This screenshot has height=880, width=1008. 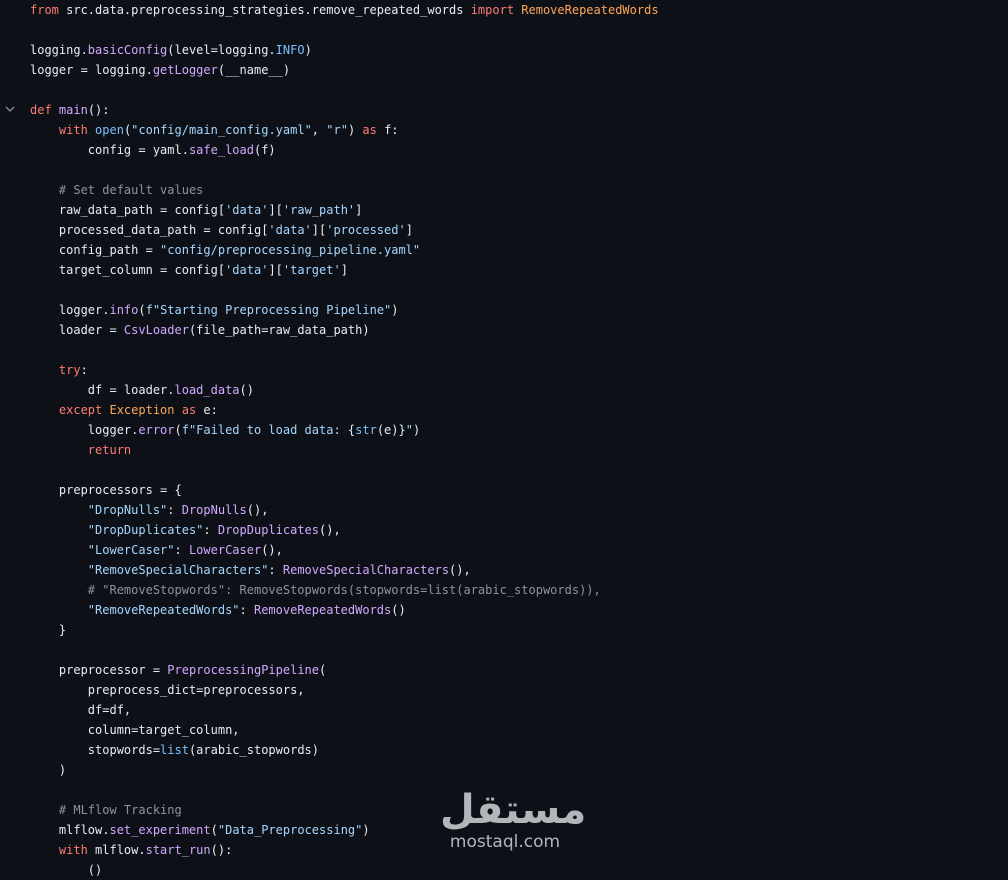 What do you see at coordinates (519, 730) in the screenshot?
I see `code-line: column=target_column,` at bounding box center [519, 730].